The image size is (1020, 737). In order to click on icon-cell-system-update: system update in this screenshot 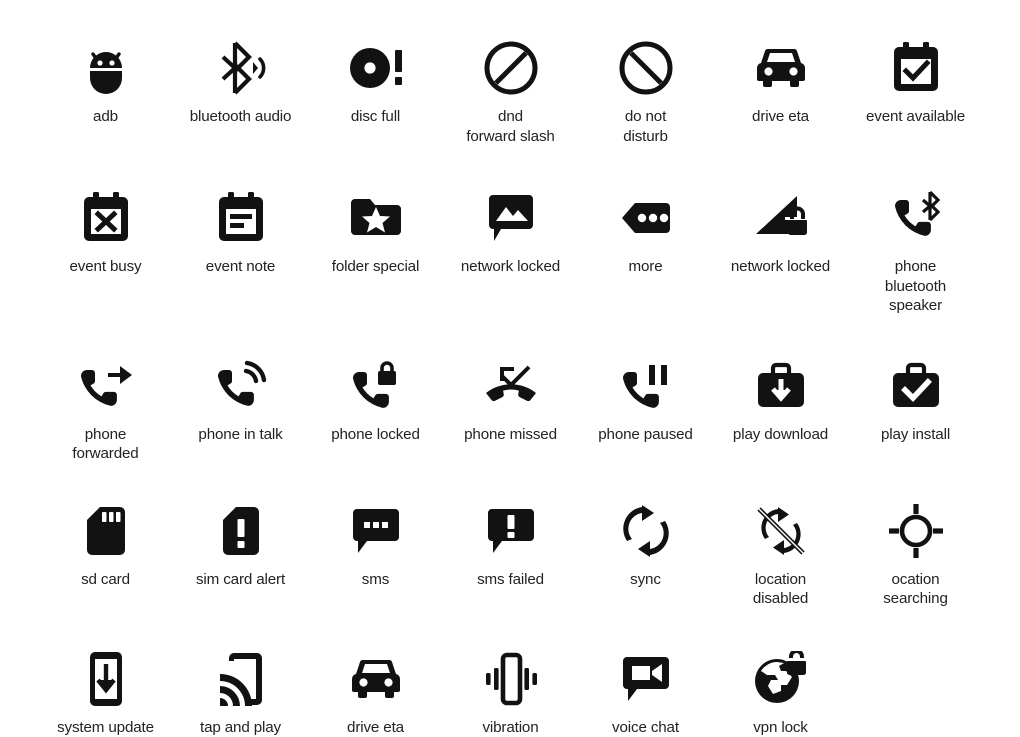, I will do `click(105, 692)`.